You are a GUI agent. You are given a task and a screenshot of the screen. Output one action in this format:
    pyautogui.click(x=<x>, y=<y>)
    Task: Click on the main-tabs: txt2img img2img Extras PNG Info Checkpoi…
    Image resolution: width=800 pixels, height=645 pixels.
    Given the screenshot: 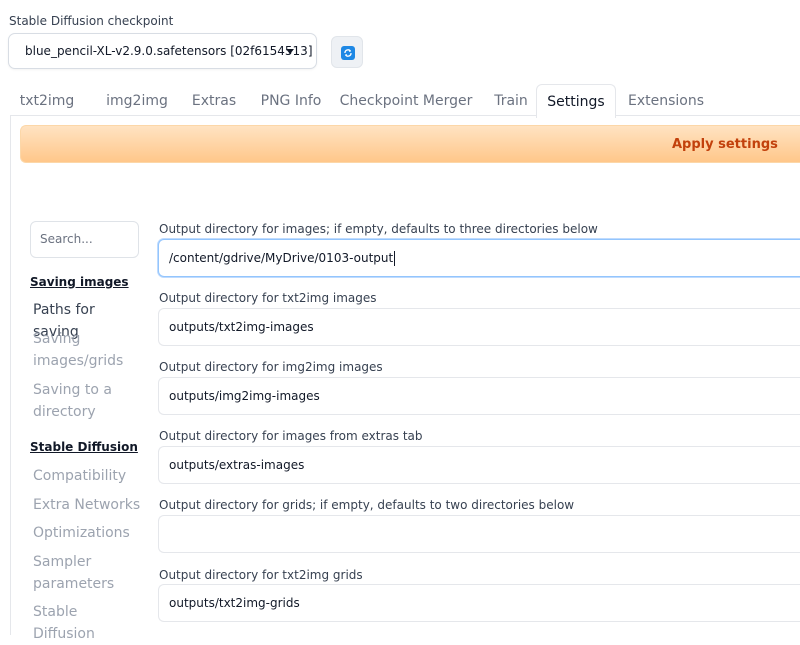 What is the action you would take?
    pyautogui.click(x=404, y=101)
    